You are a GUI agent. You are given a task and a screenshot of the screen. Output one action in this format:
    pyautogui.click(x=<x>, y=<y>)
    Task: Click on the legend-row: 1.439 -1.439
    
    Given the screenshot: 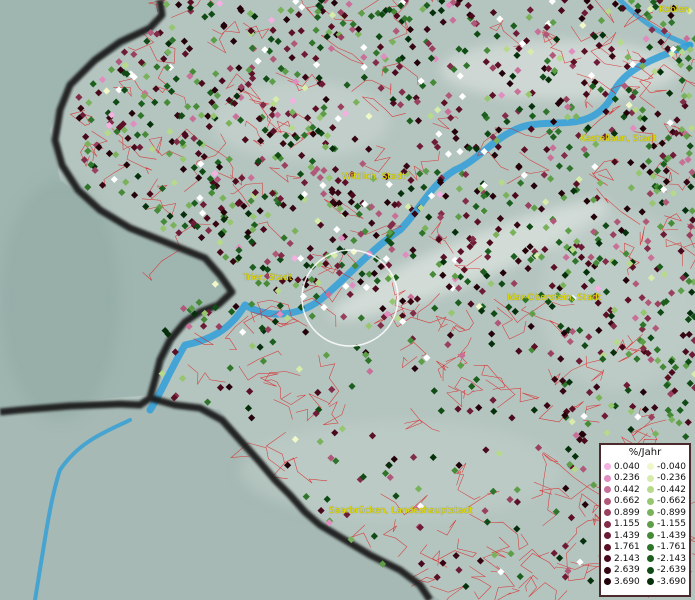 What is the action you would take?
    pyautogui.click(x=647, y=536)
    